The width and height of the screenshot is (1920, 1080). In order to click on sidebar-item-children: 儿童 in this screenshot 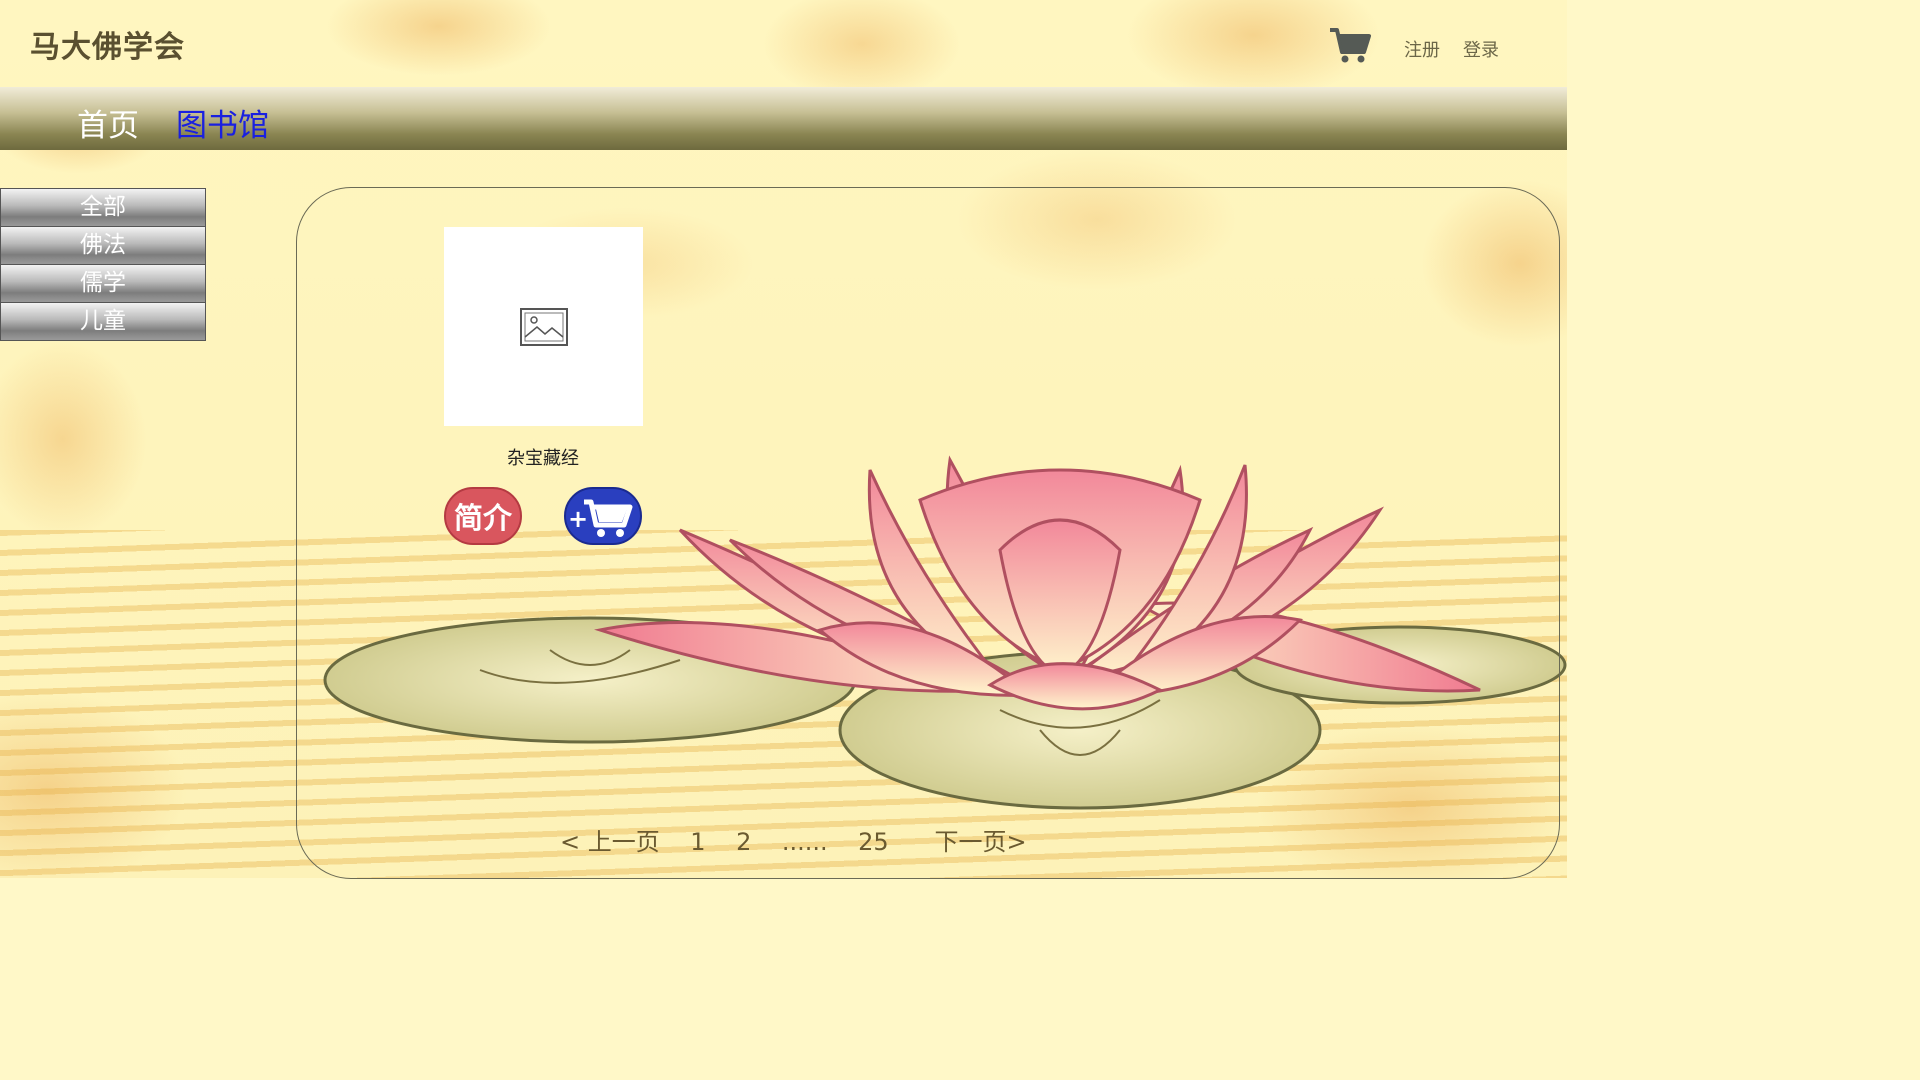, I will do `click(103, 321)`.